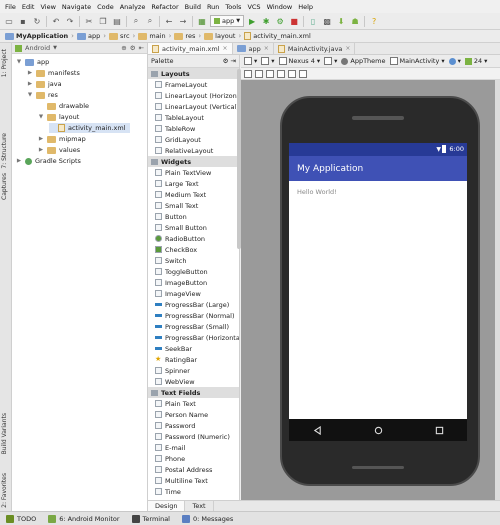 The image size is (500, 525). What do you see at coordinates (141, 48) in the screenshot?
I see `hide-icon: ⇤` at bounding box center [141, 48].